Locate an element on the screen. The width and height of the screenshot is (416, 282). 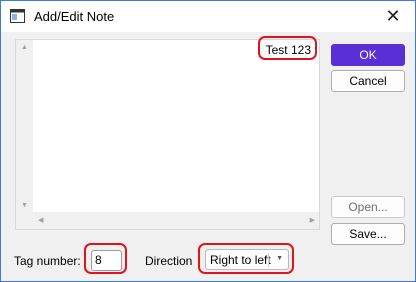
scroll-right-arrow-icon: ▶ is located at coordinates (312, 220).